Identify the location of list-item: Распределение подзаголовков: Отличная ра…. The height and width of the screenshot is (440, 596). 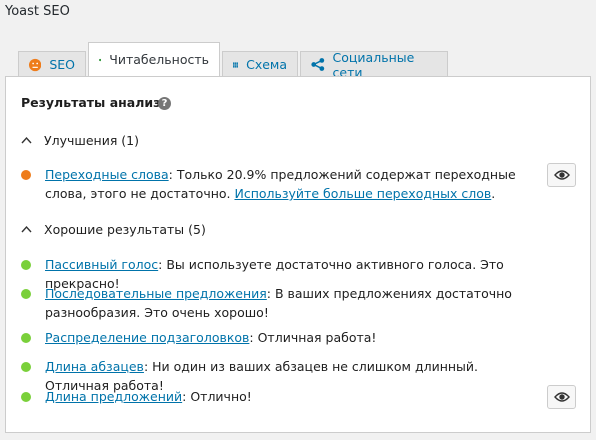
(271, 337).